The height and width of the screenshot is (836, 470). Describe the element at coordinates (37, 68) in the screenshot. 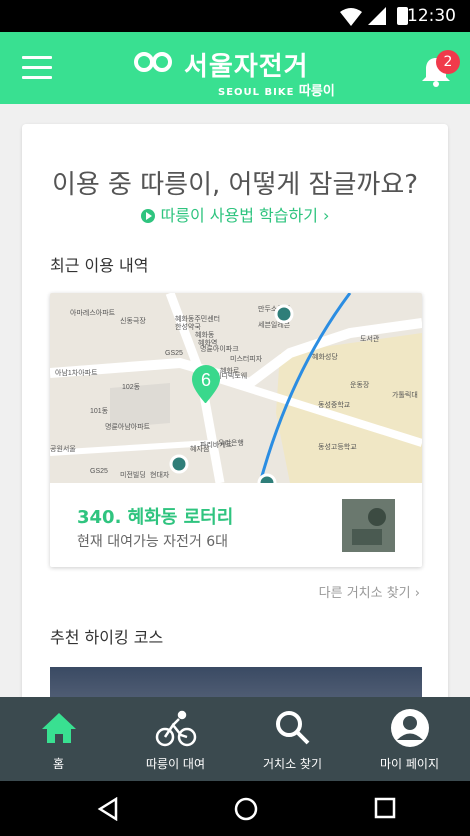

I see `menu-icon` at that location.